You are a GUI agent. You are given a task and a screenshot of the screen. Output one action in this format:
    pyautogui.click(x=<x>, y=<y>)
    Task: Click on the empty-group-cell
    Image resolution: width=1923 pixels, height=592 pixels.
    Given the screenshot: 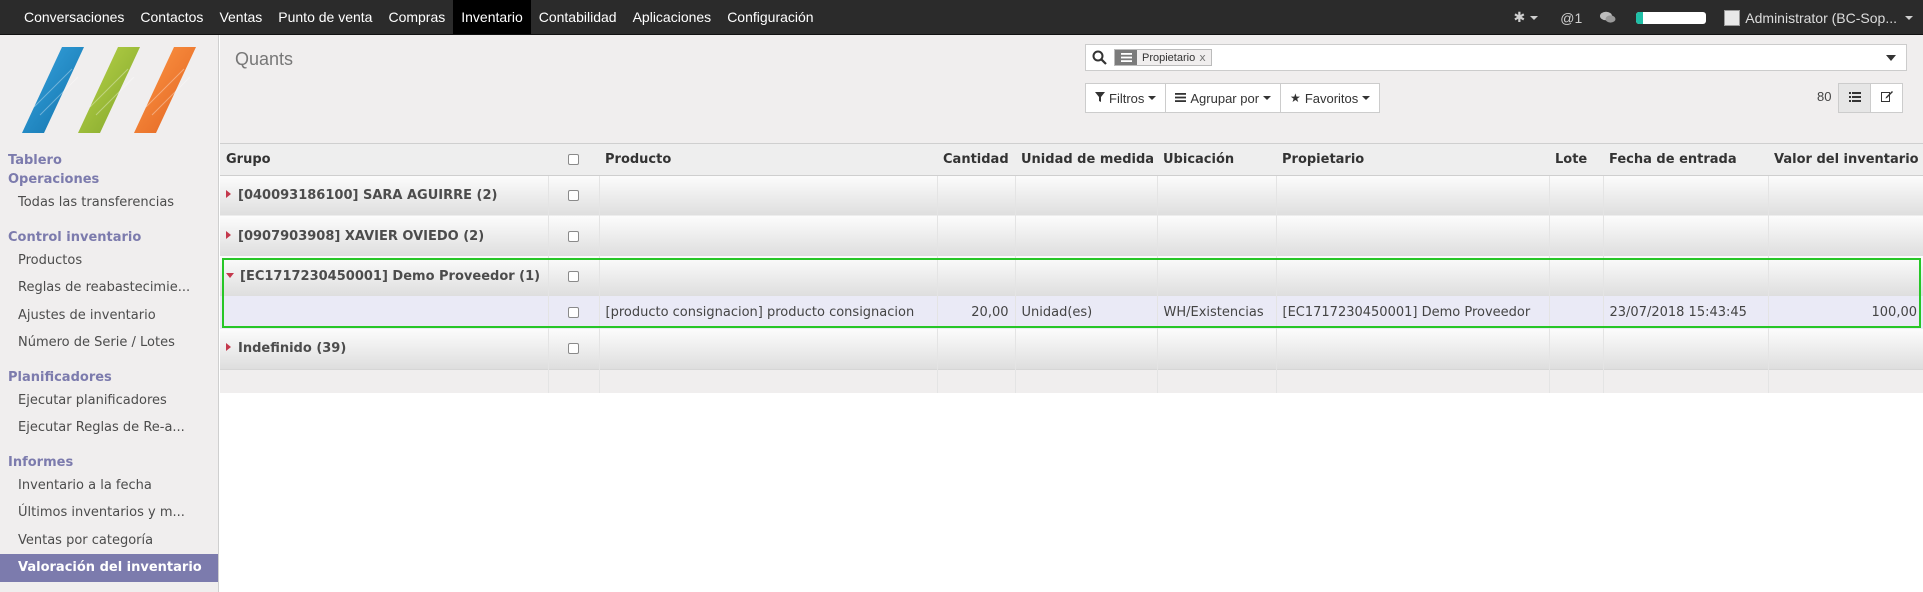 What is the action you would take?
    pyautogui.click(x=384, y=312)
    